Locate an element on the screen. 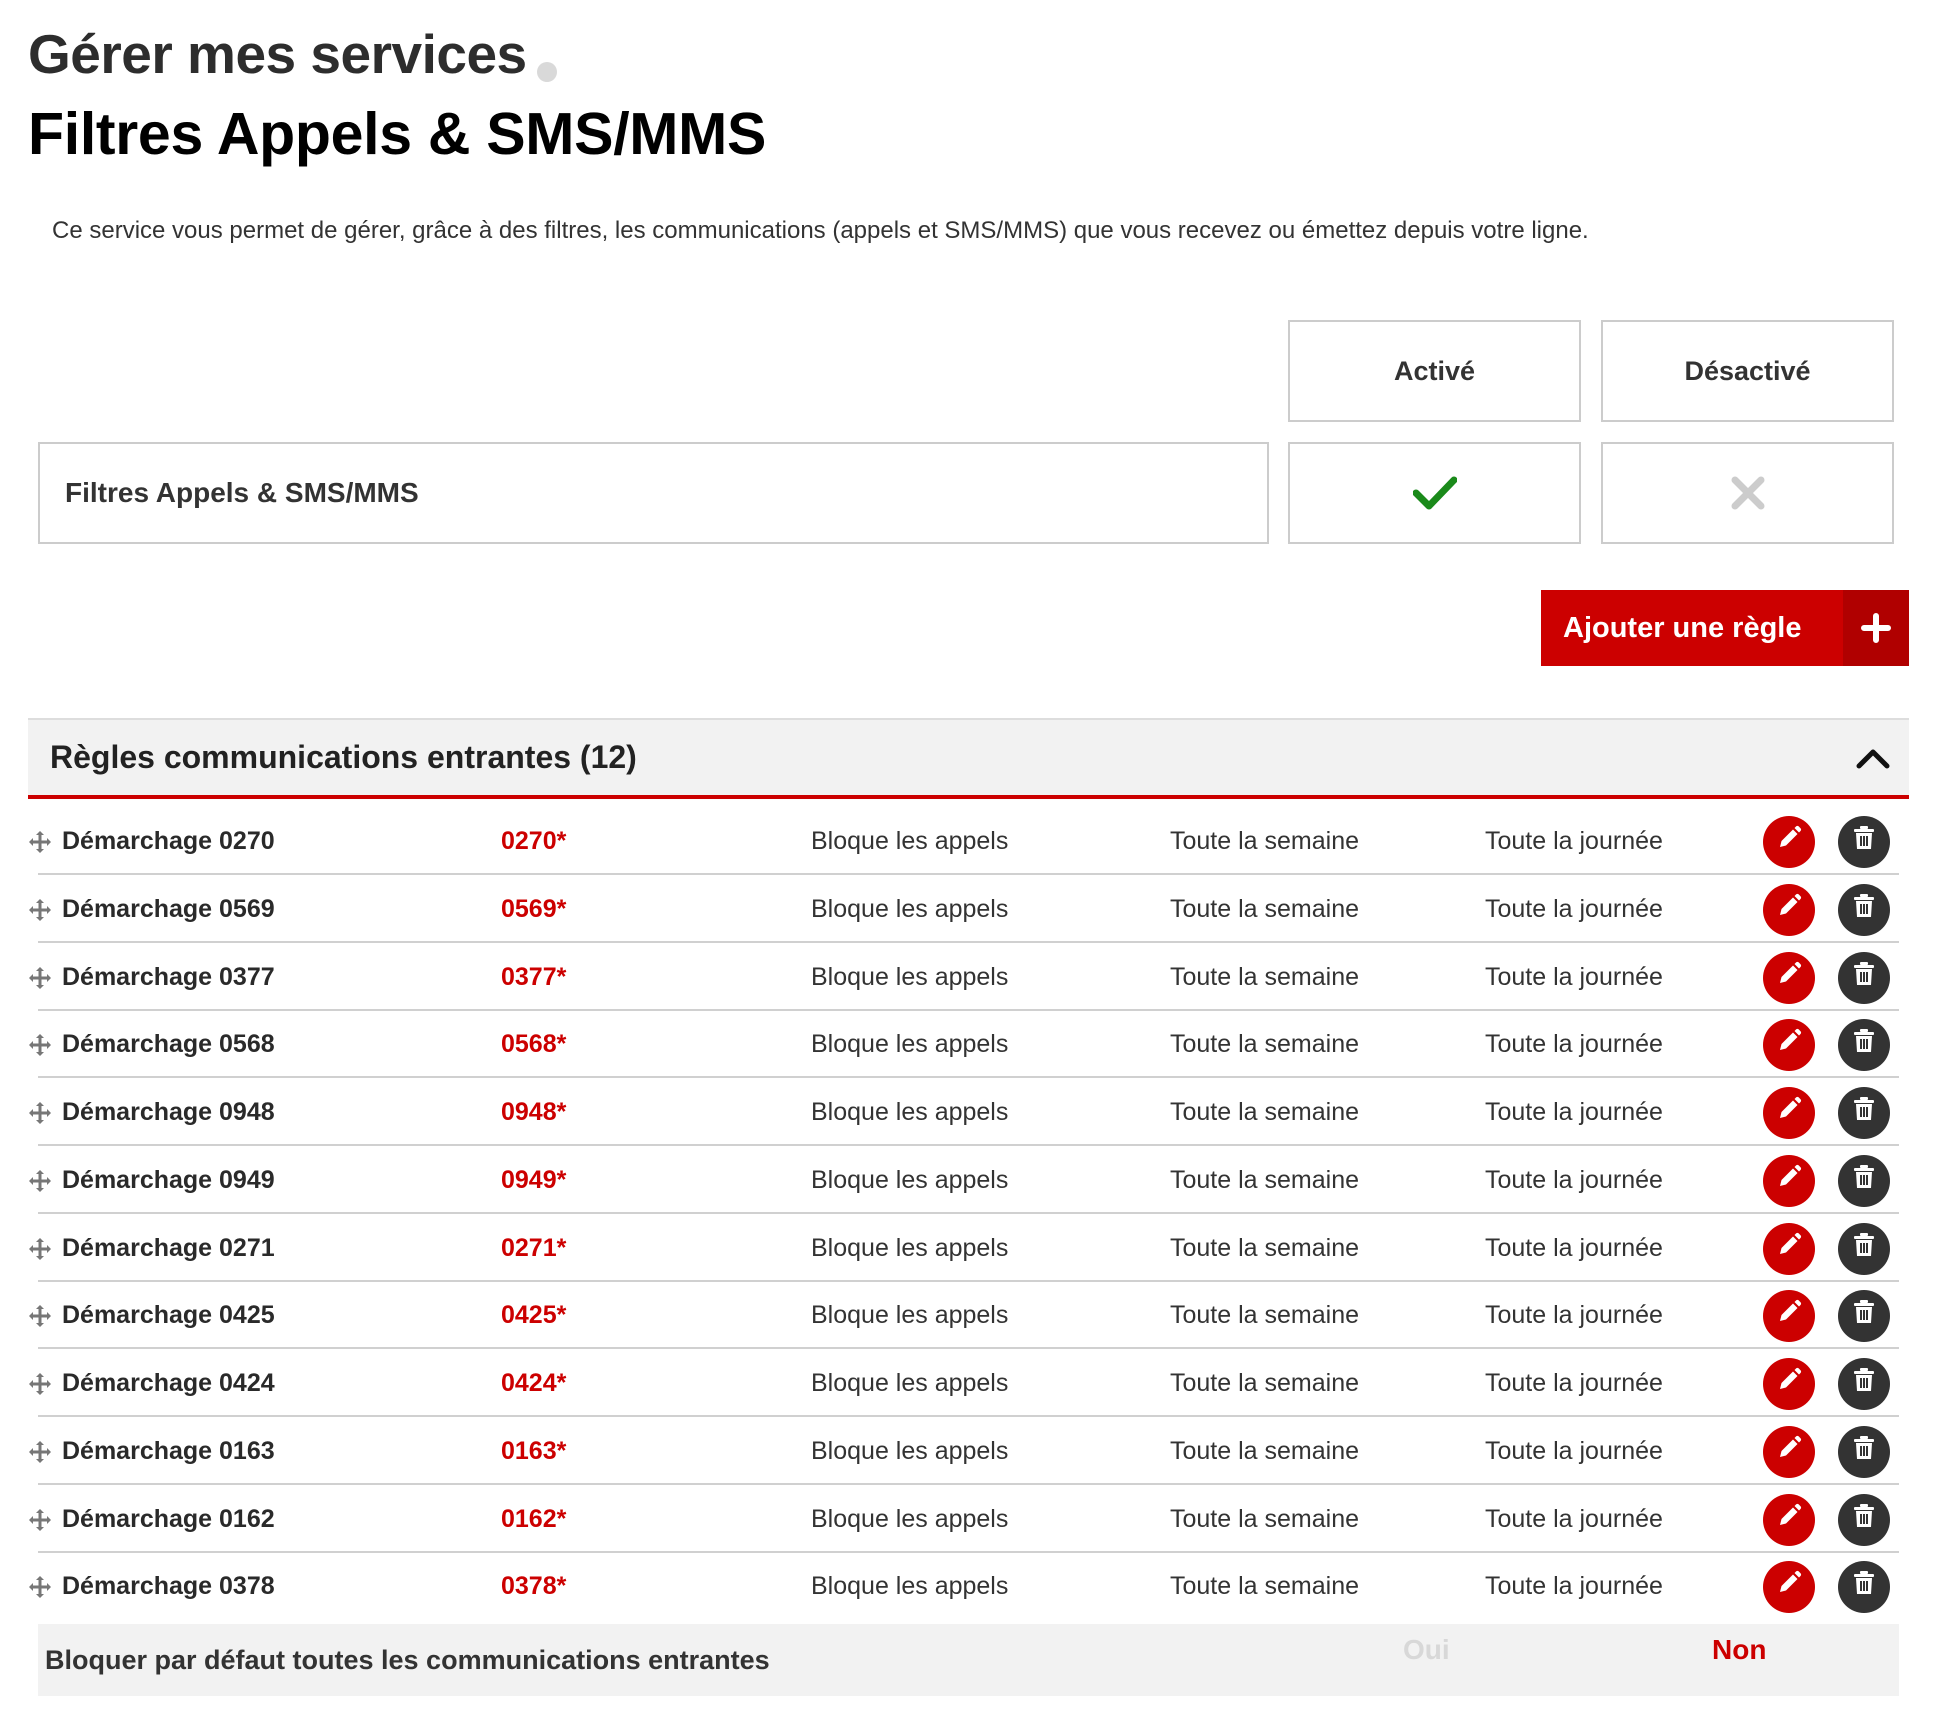  column-header-active: Activé is located at coordinates (1434, 371).